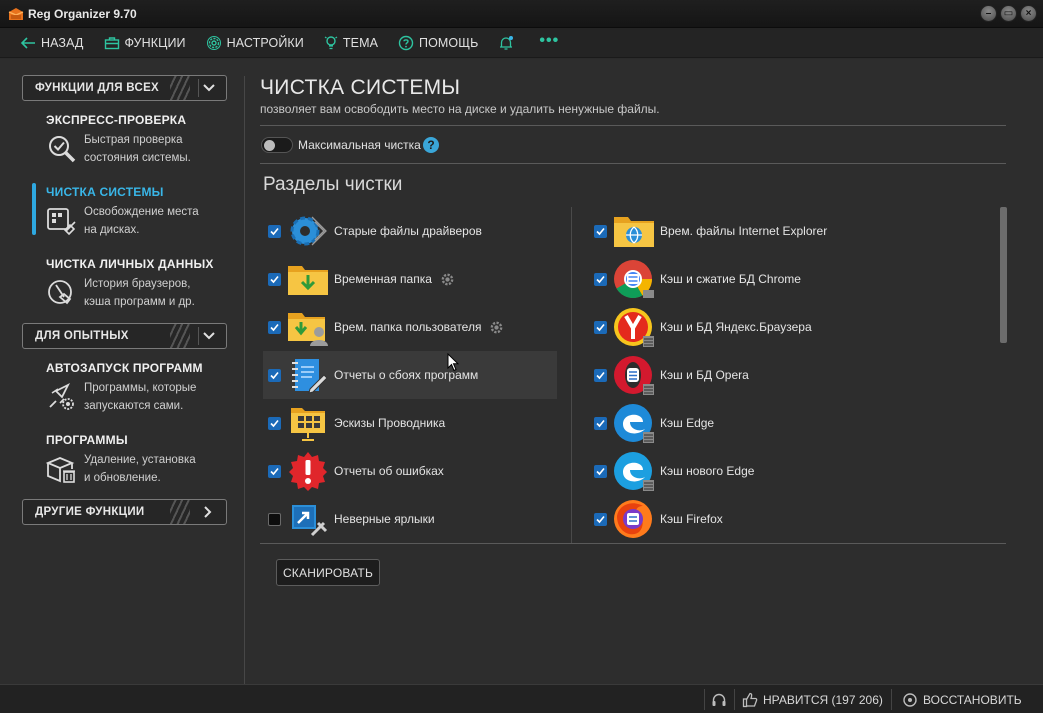 The width and height of the screenshot is (1043, 713). Describe the element at coordinates (744, 231) in the screenshot. I see `list-item-label: Врем. файлы Internet Explorer` at that location.